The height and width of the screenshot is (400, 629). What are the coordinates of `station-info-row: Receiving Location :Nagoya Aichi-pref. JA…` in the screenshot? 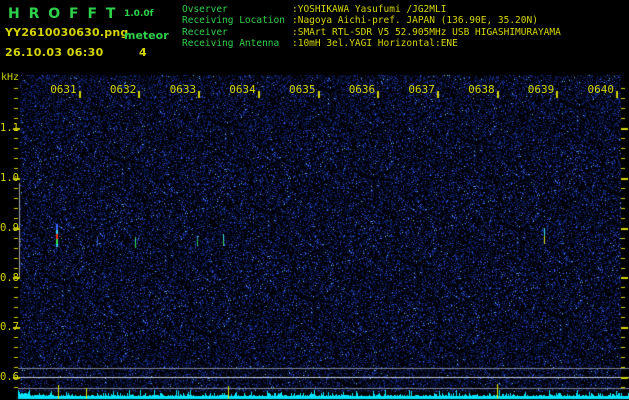 It's located at (371, 20).